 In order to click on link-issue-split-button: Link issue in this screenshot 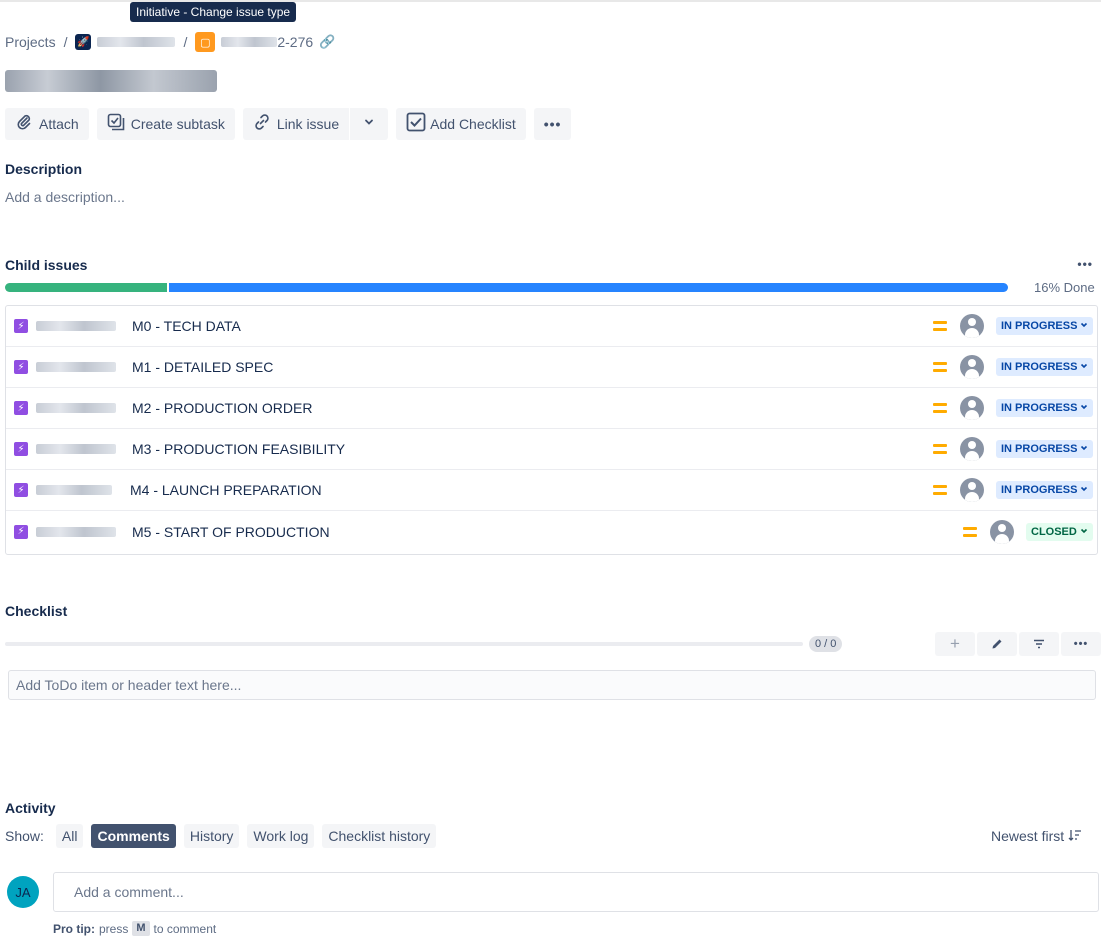, I will do `click(315, 124)`.